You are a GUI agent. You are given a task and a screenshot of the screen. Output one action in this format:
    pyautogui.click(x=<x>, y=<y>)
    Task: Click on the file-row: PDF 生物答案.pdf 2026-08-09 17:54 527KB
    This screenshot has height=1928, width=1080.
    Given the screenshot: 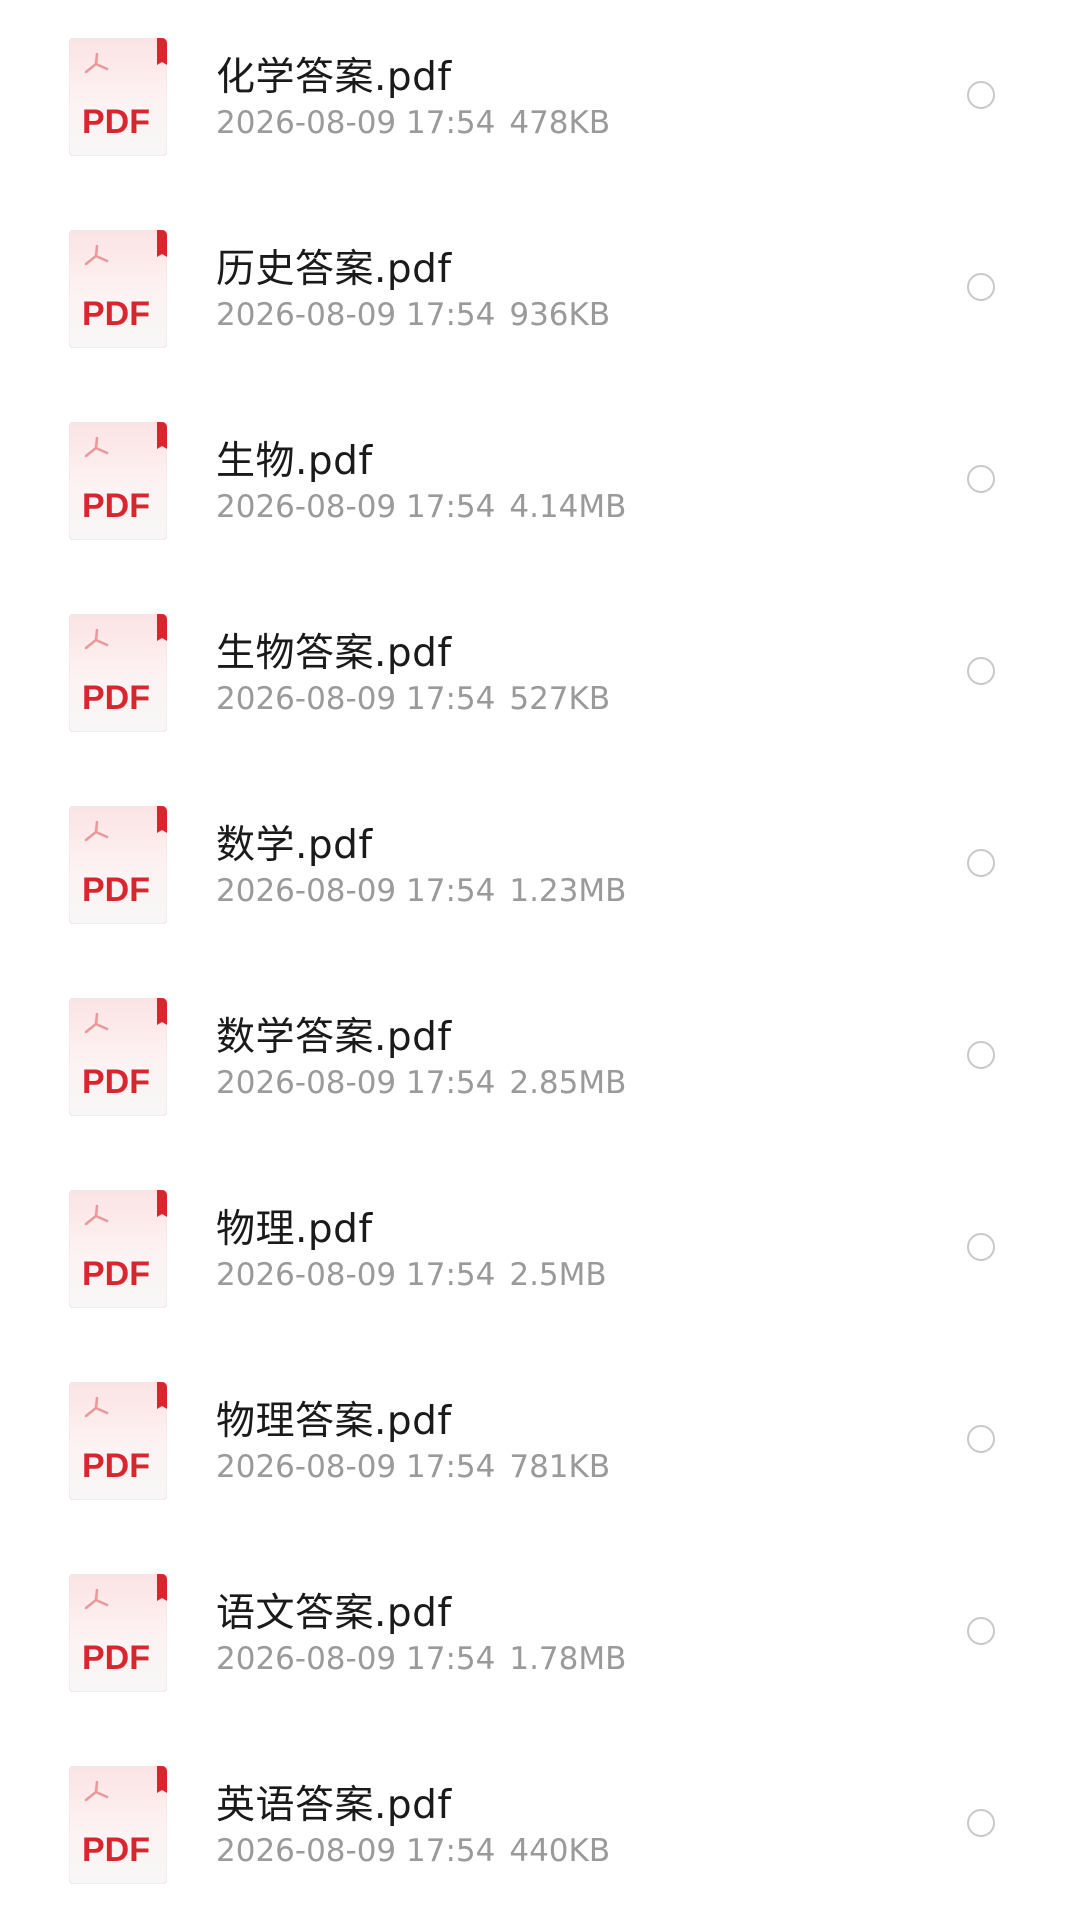 What is the action you would take?
    pyautogui.click(x=540, y=672)
    